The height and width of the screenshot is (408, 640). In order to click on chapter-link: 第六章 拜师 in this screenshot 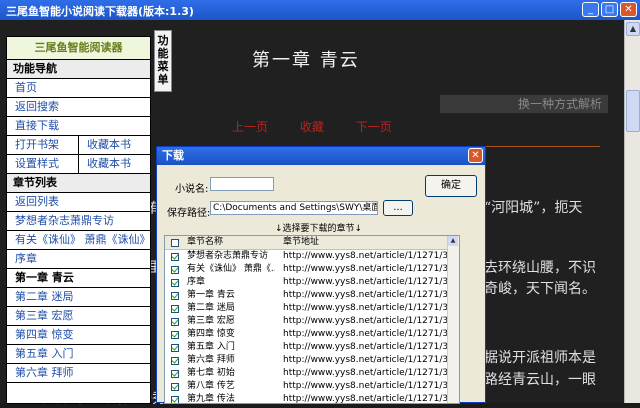, I will do `click(78, 373)`.